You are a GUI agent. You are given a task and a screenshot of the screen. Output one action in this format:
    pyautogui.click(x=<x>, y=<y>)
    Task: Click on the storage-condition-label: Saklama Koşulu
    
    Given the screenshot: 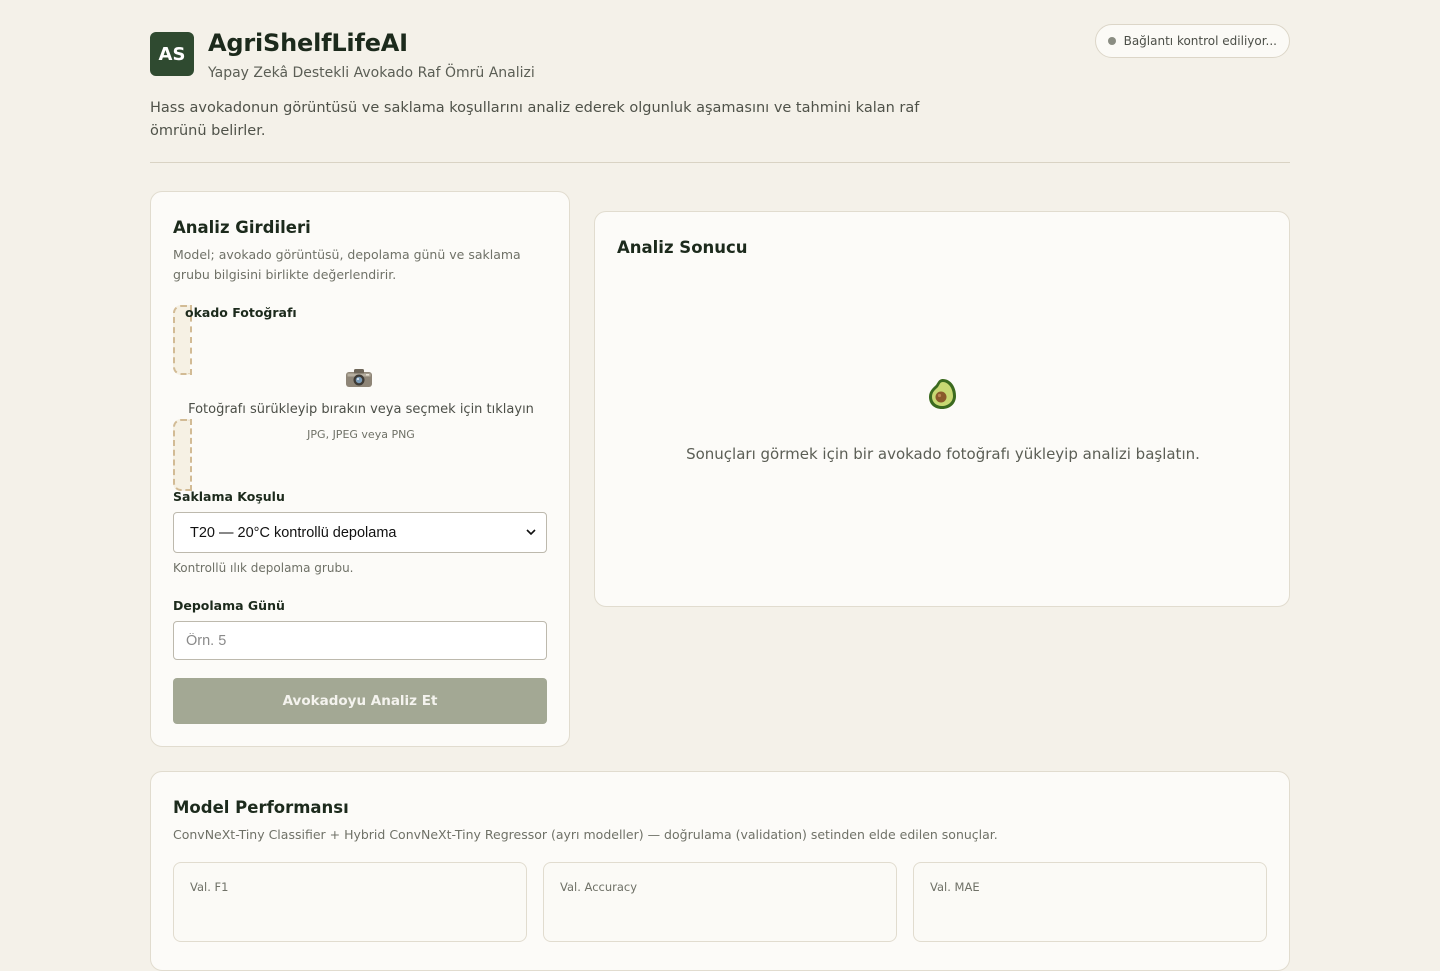 What is the action you would take?
    pyautogui.click(x=229, y=496)
    